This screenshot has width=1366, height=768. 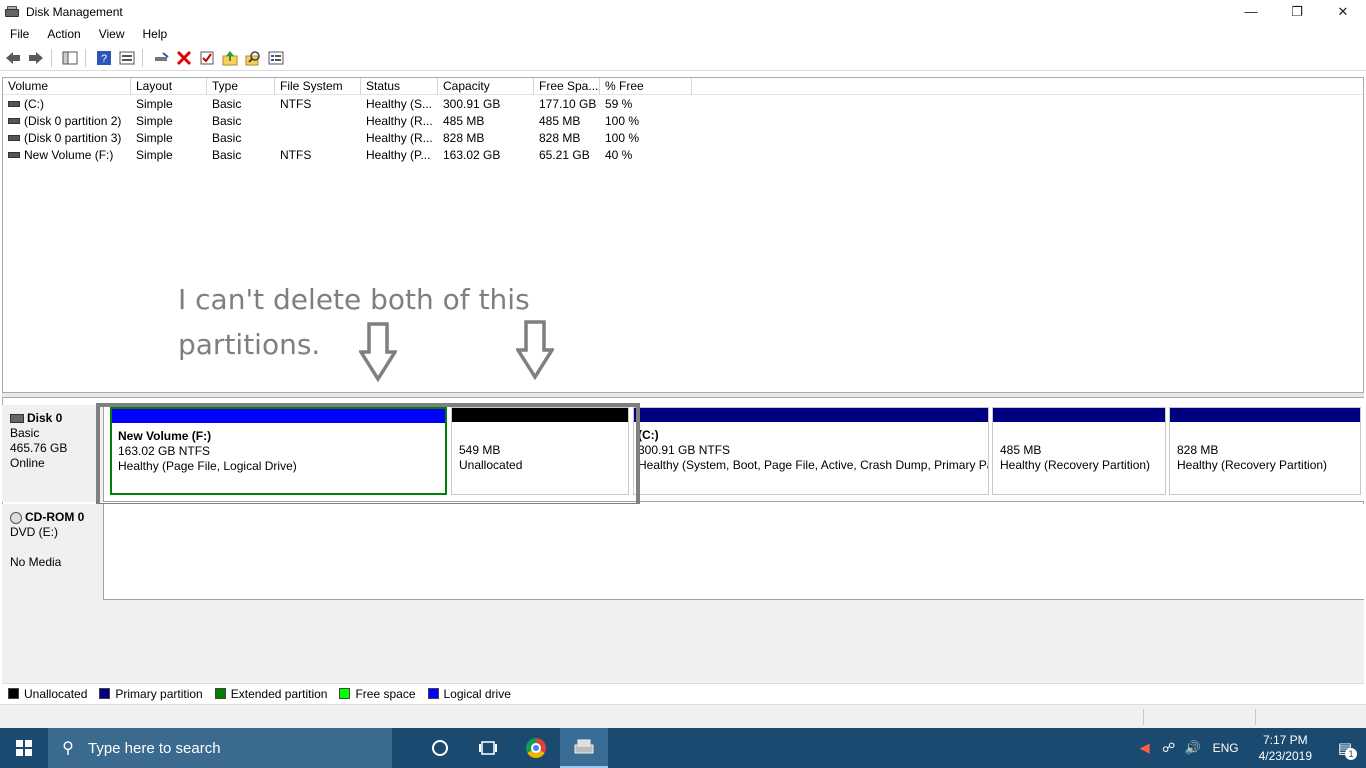 What do you see at coordinates (648, 435) in the screenshot?
I see `partition-title: (C:)` at bounding box center [648, 435].